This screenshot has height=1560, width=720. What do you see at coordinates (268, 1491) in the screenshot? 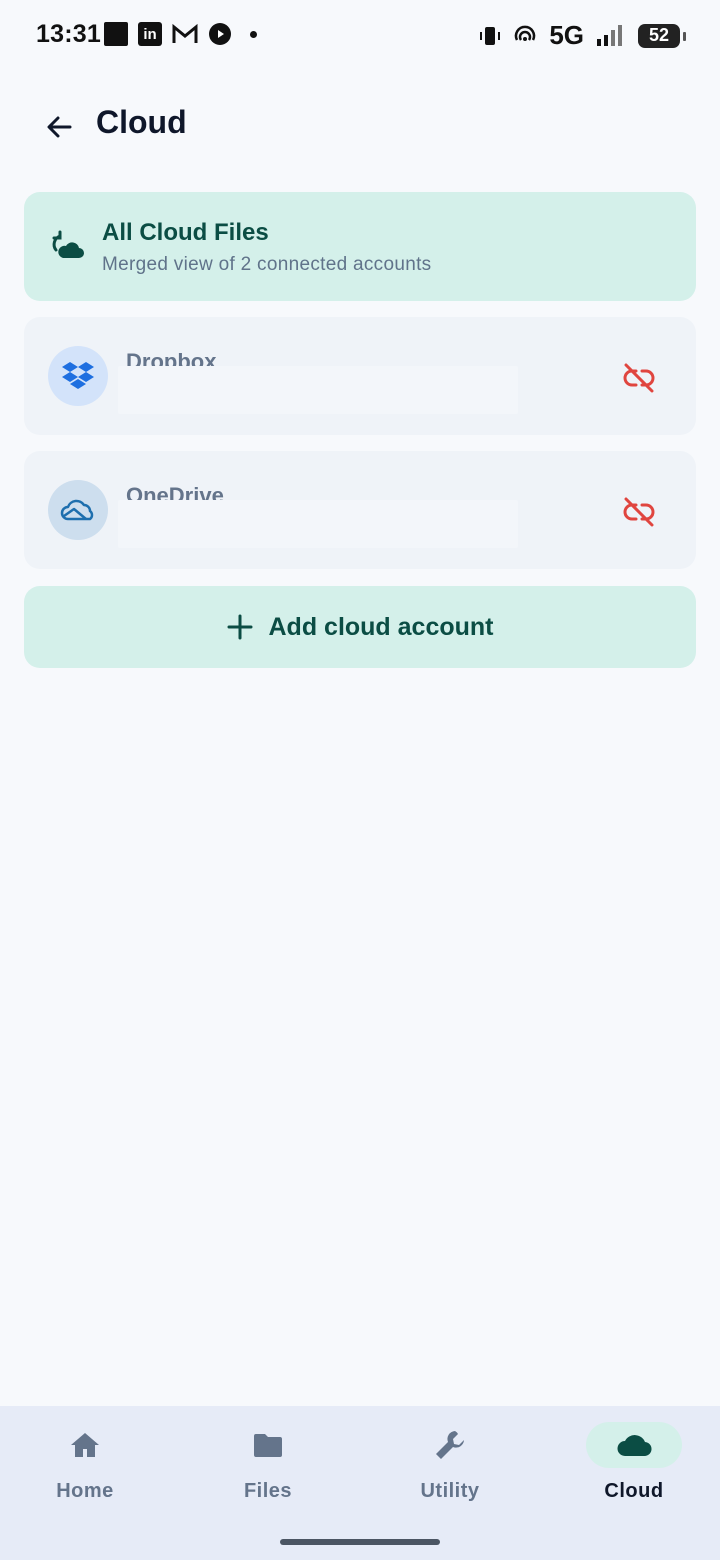
I see `nav-label: Files` at bounding box center [268, 1491].